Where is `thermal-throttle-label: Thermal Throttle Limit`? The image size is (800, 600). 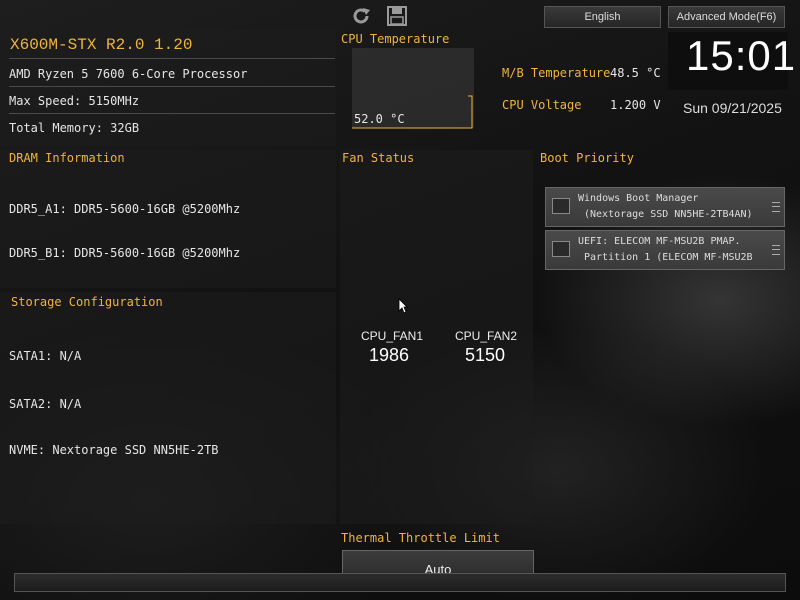
thermal-throttle-label: Thermal Throttle Limit is located at coordinates (420, 538).